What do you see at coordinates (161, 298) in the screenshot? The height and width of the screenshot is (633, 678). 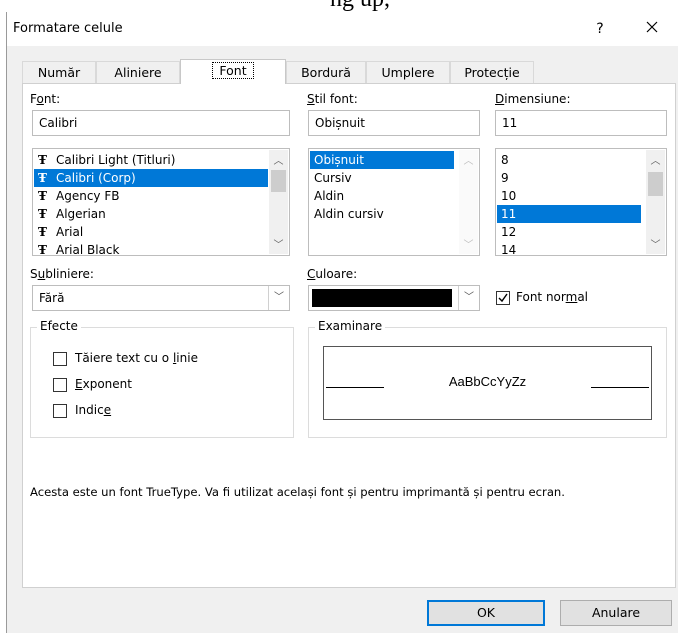 I see `underline-select: Fără ﹀` at bounding box center [161, 298].